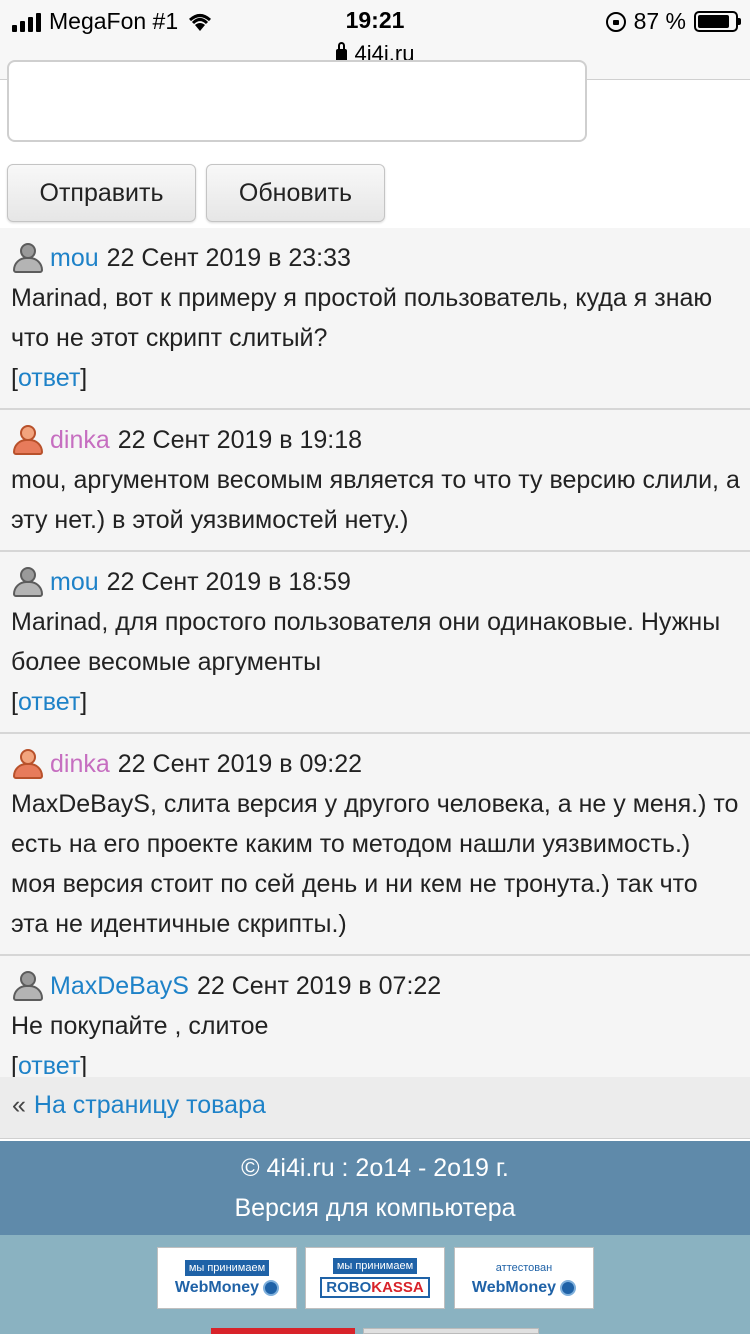 The width and height of the screenshot is (750, 1334). Describe the element at coordinates (319, 986) in the screenshot. I see `comment-date: 22 Сент 2019 в 07:22` at that location.